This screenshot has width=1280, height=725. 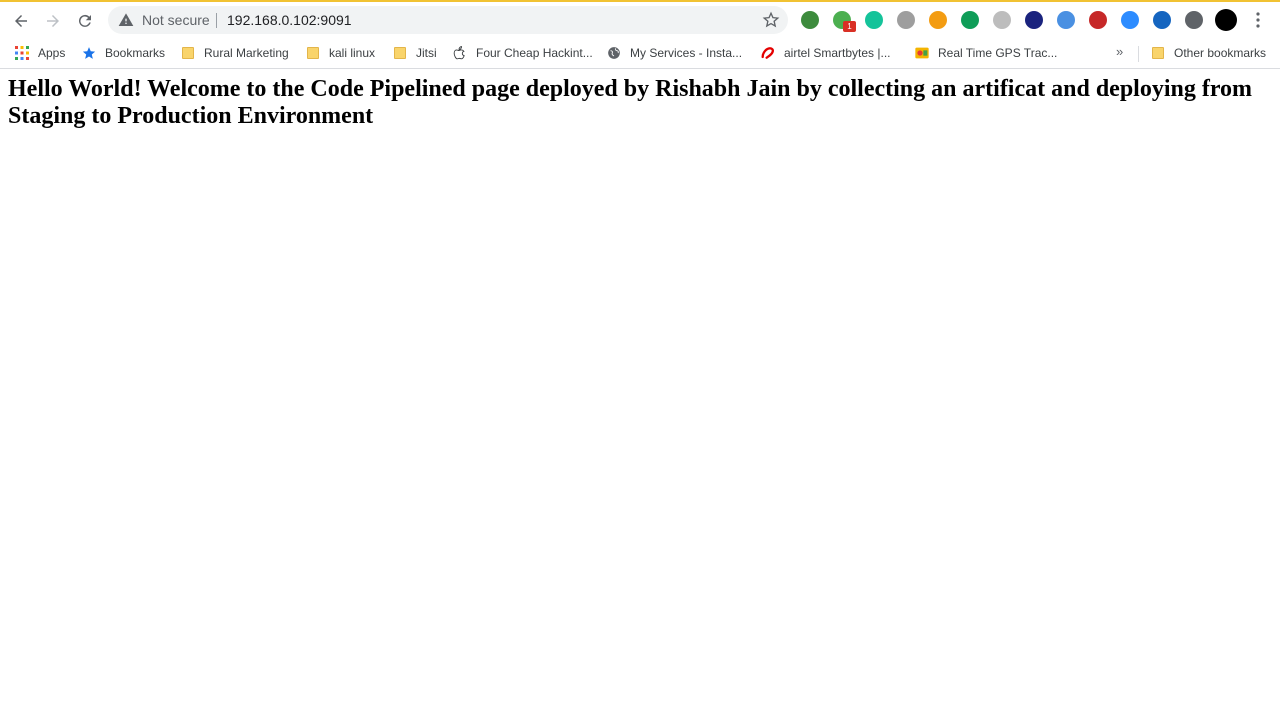 What do you see at coordinates (810, 20) in the screenshot?
I see `ext-1-icon` at bounding box center [810, 20].